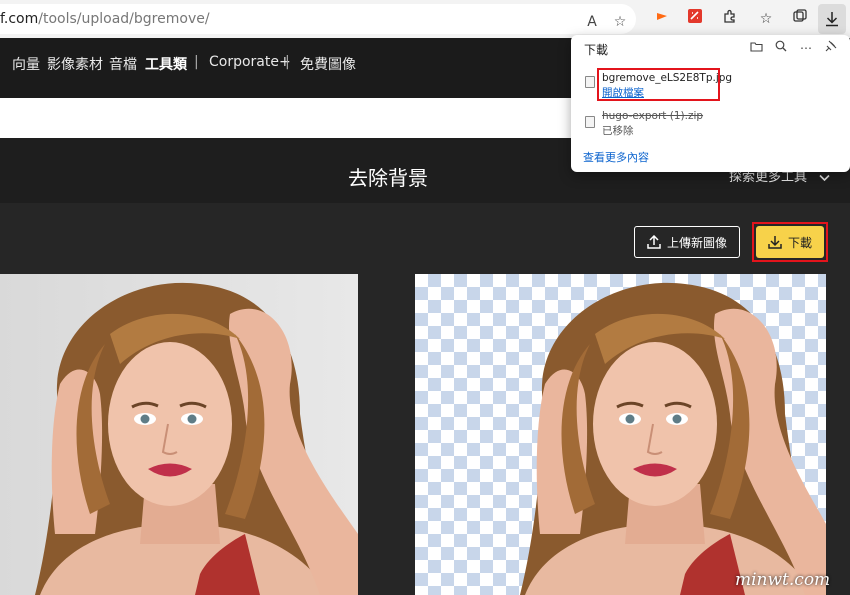 This screenshot has height=595, width=850. What do you see at coordinates (756, 48) in the screenshot?
I see `open-folder-icon` at bounding box center [756, 48].